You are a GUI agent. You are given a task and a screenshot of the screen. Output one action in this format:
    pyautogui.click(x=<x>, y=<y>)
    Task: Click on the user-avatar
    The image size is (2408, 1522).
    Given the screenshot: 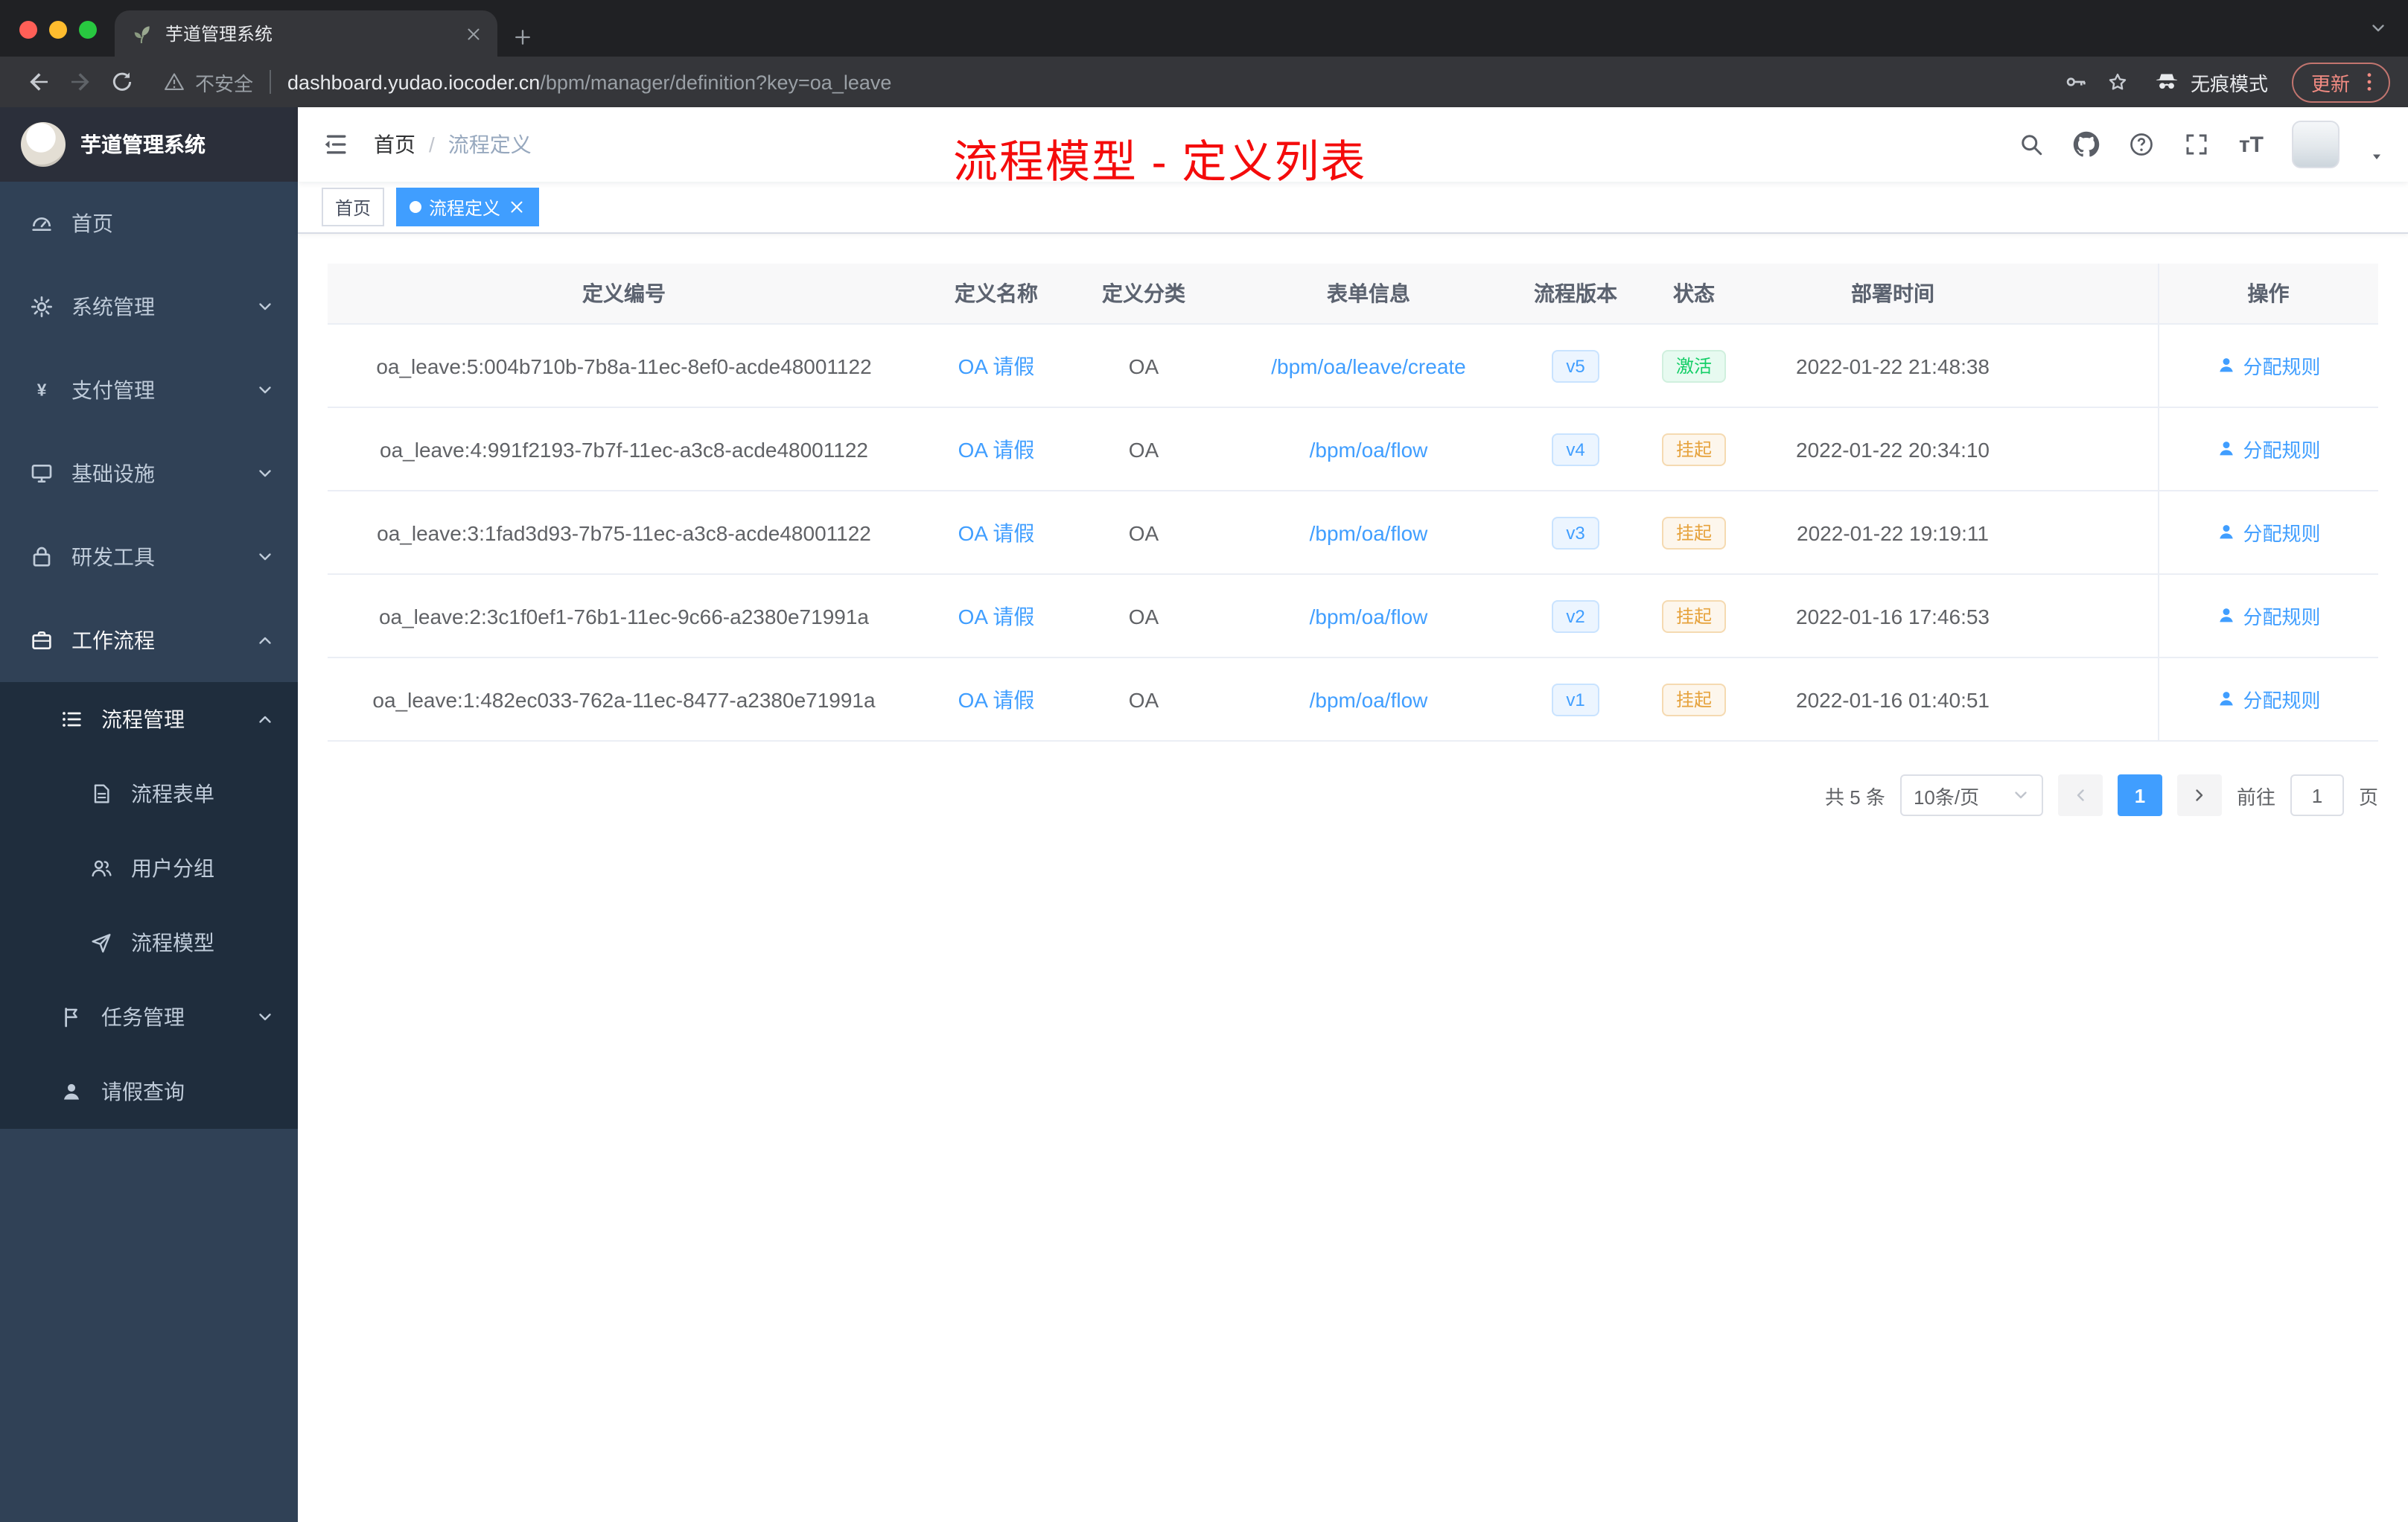 What is the action you would take?
    pyautogui.click(x=2315, y=144)
    